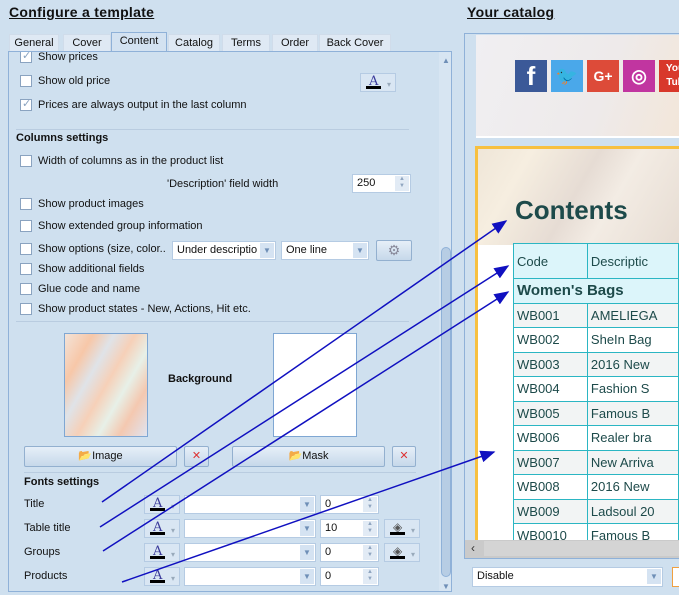 The height and width of the screenshot is (595, 679). I want to click on table-row: WB002 SheIn Bag, so click(596, 340).